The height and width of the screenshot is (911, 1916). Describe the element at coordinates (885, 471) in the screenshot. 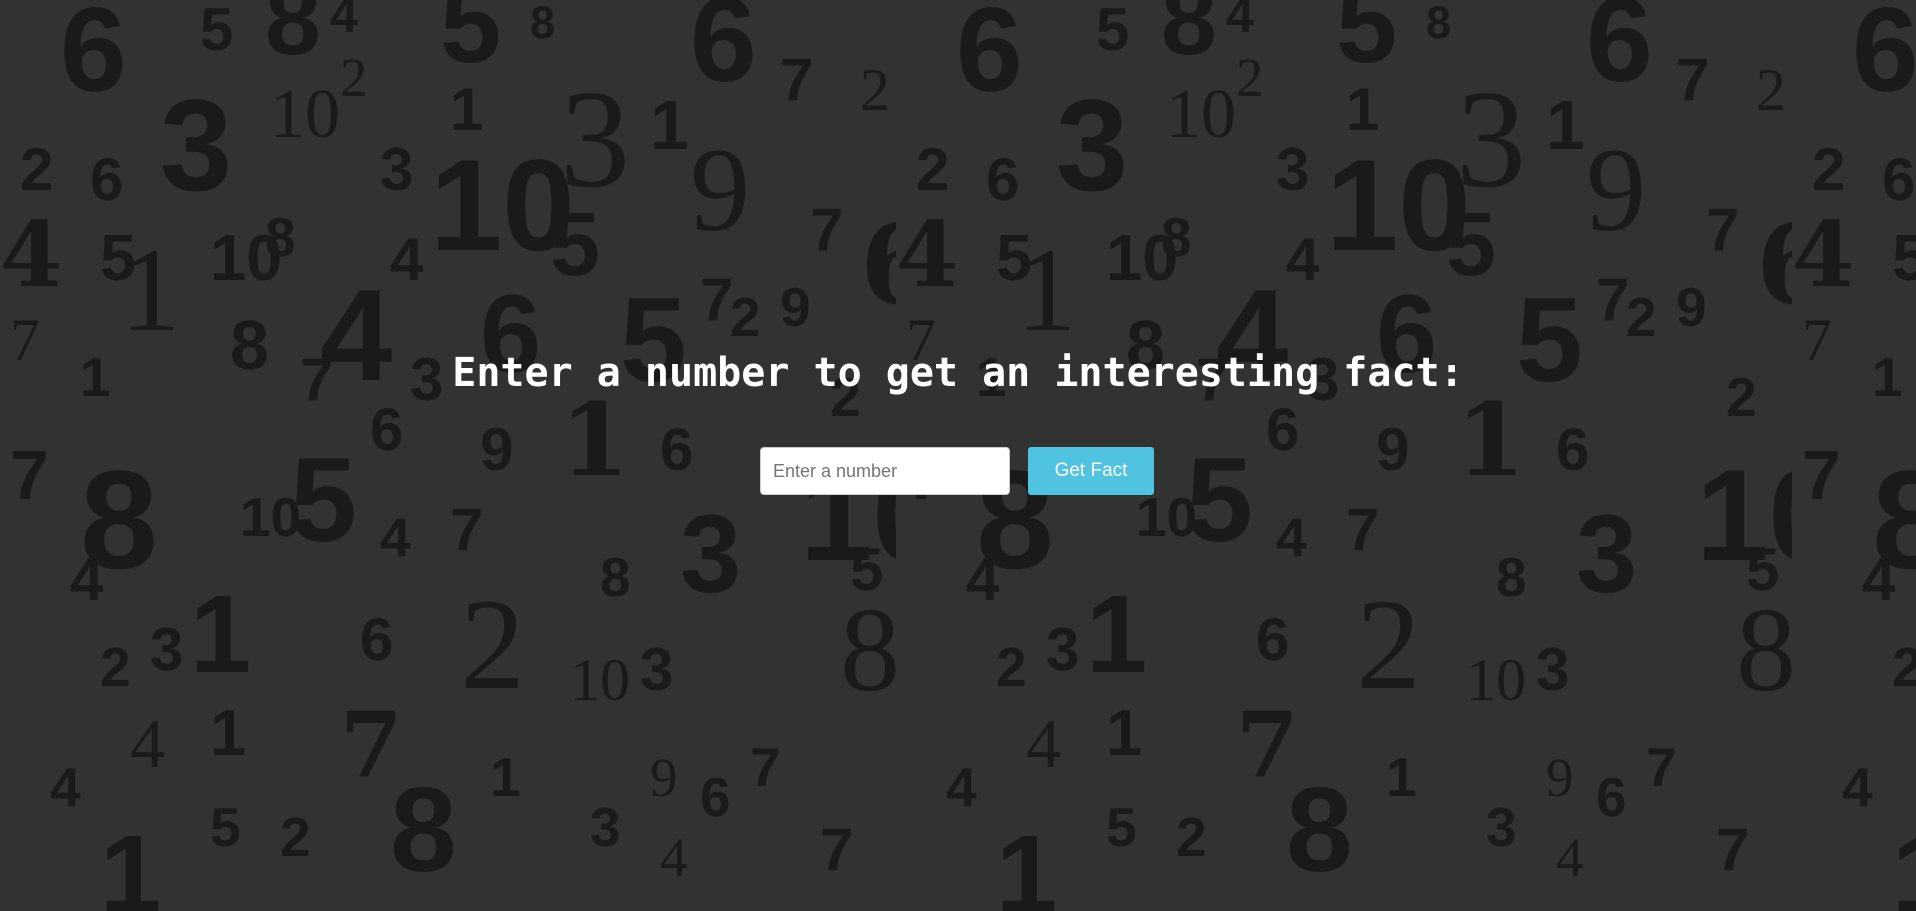

I see `number-input` at that location.